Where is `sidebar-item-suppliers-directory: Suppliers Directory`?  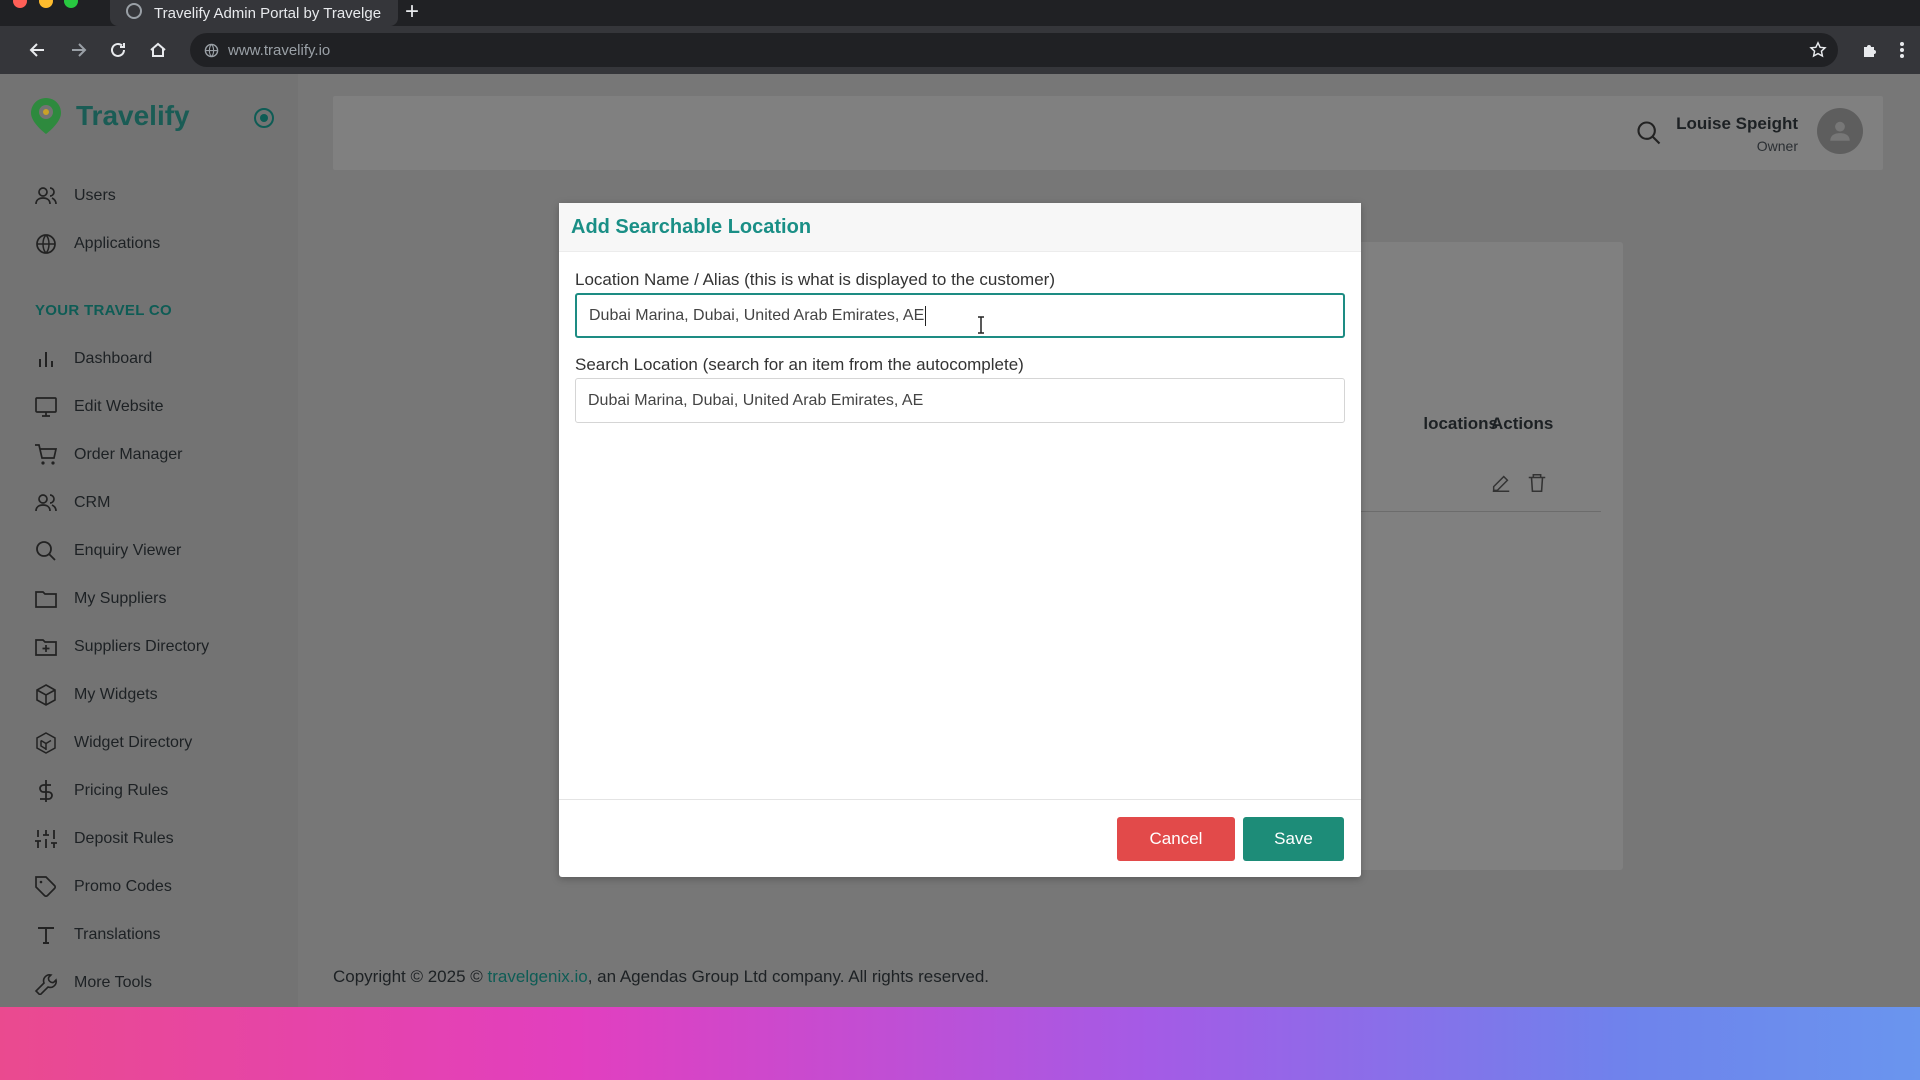 sidebar-item-suppliers-directory: Suppliers Directory is located at coordinates (121, 647).